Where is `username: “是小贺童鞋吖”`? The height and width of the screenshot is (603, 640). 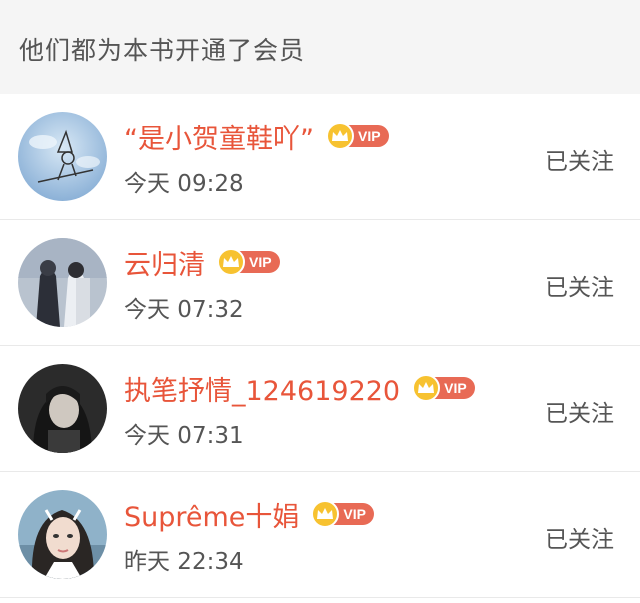 username: “是小贺童鞋吖” is located at coordinates (219, 136).